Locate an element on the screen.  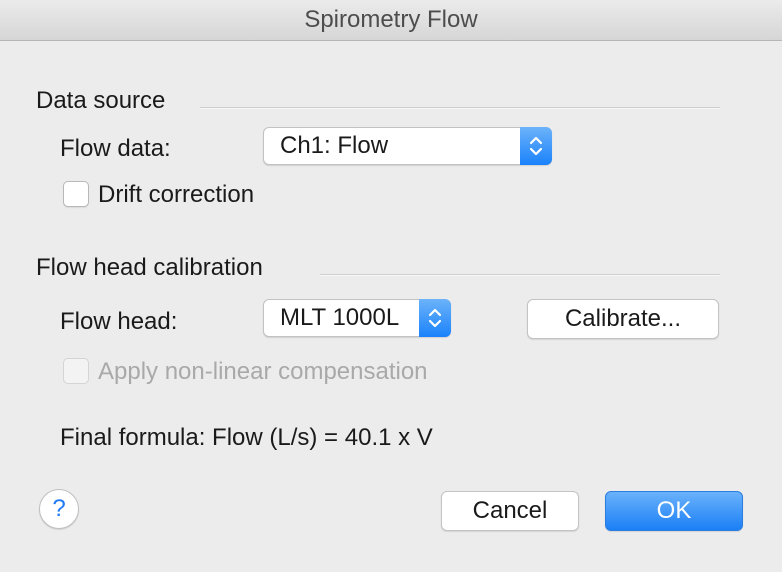
drift-correction-label: Drift correction is located at coordinates (176, 195).